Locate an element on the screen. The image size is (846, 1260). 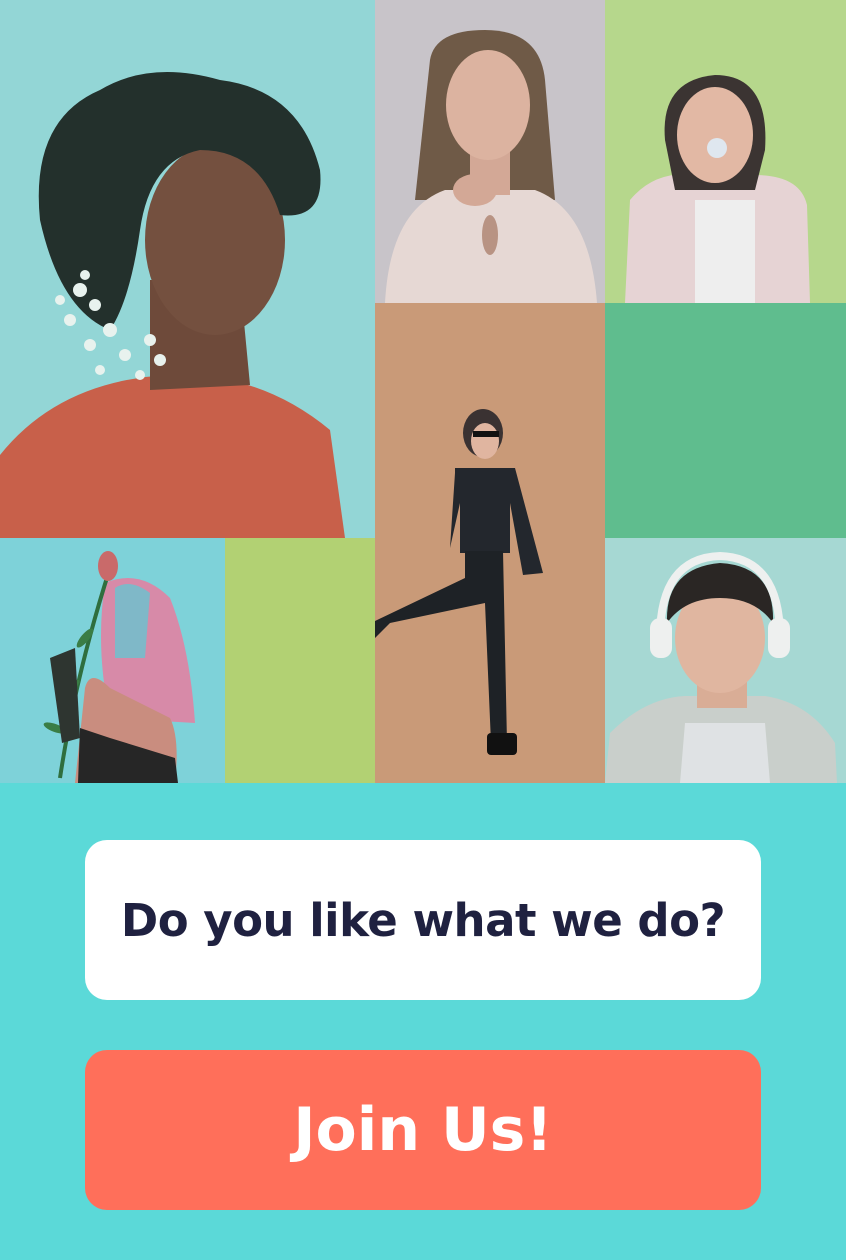
question-card: Do you like what we do? is located at coordinates (423, 920).